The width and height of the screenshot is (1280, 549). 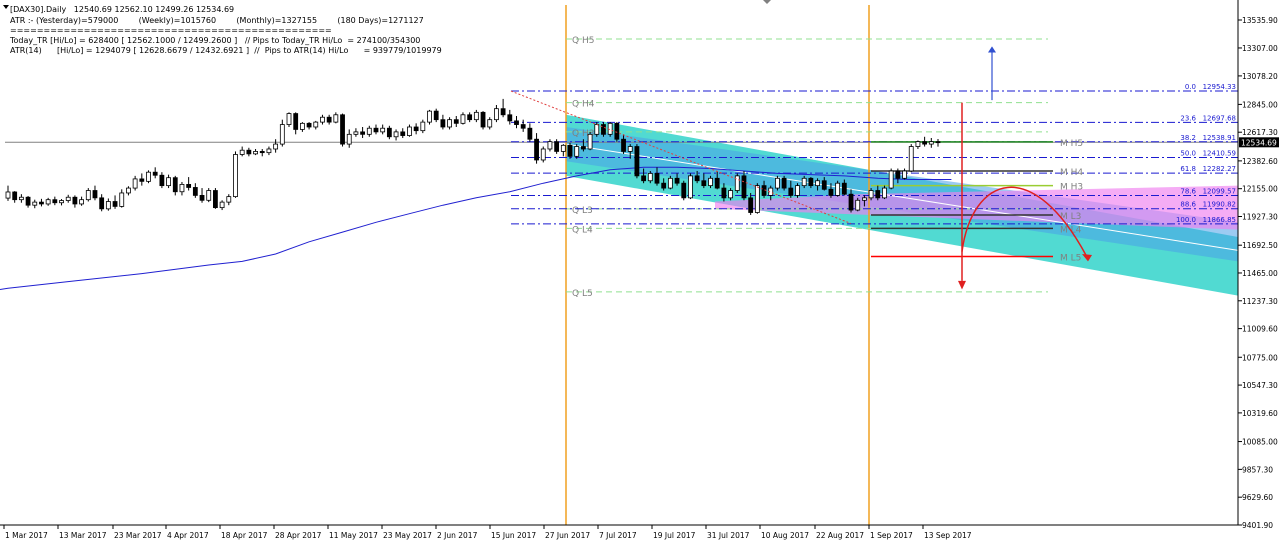 What do you see at coordinates (1260, 442) in the screenshot?
I see `y-tick-label: 10085.00` at bounding box center [1260, 442].